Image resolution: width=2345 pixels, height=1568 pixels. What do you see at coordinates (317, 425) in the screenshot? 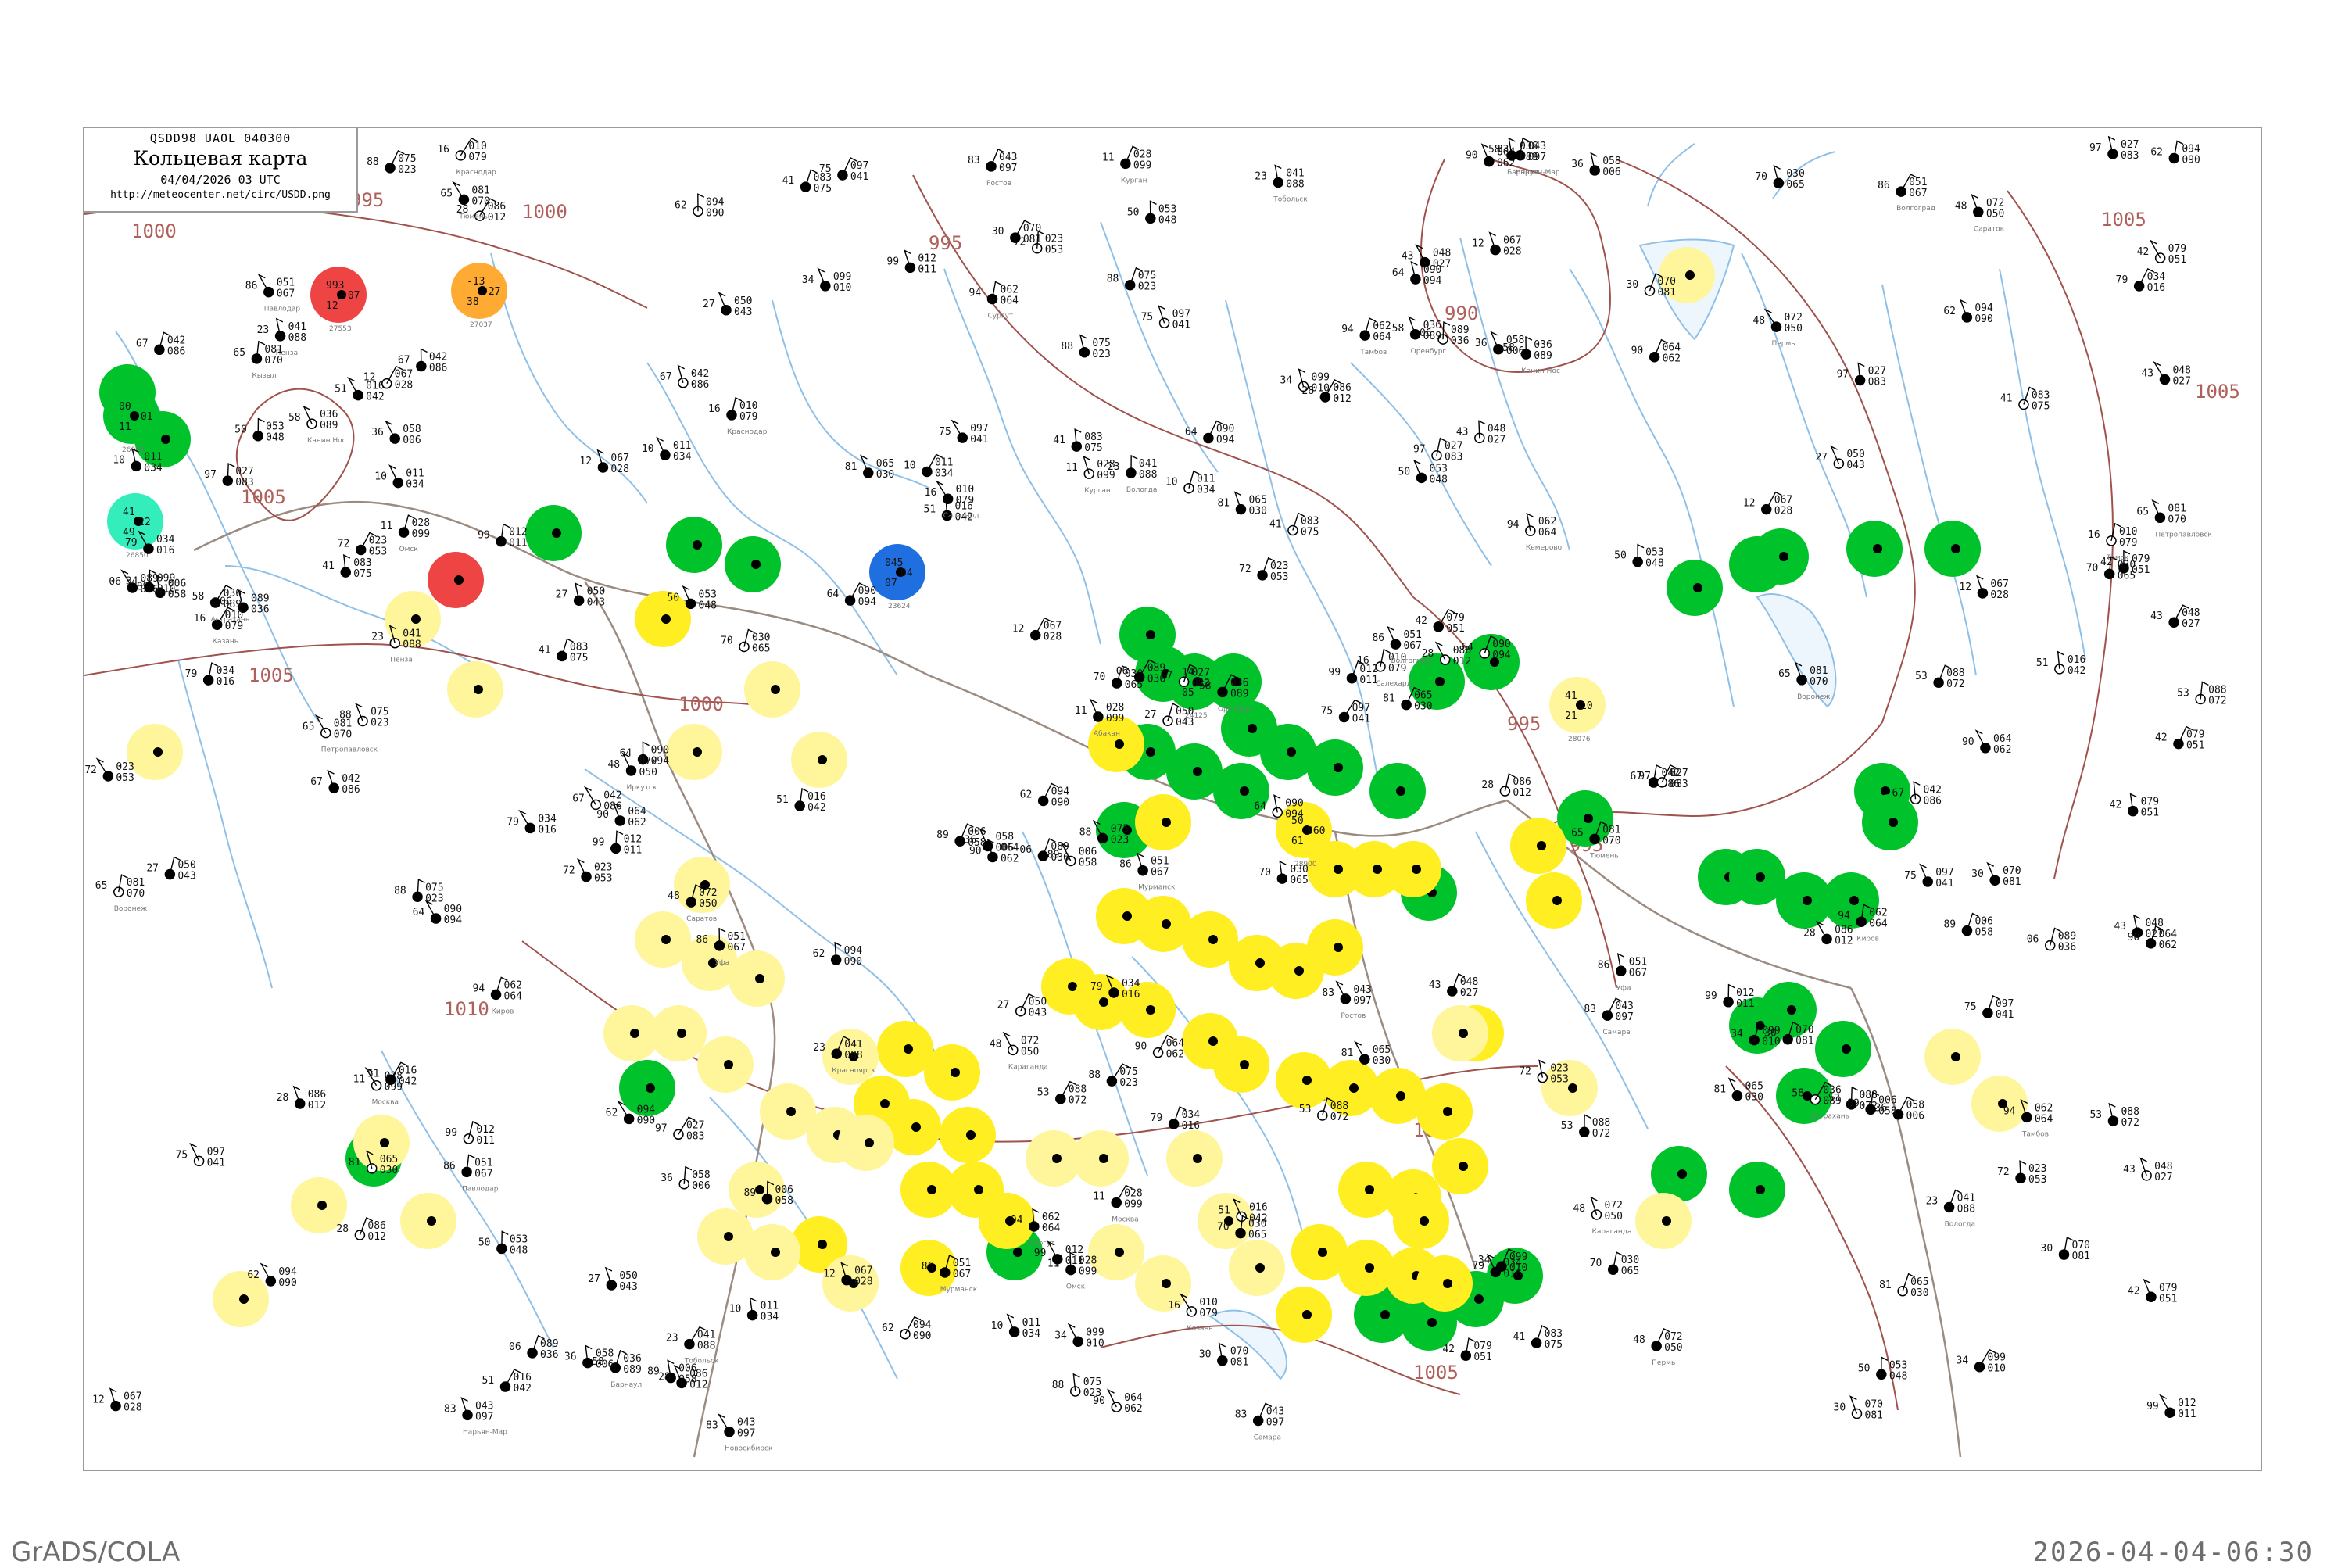
I see `station-plot: 036089 58 Канин Нос` at bounding box center [317, 425].